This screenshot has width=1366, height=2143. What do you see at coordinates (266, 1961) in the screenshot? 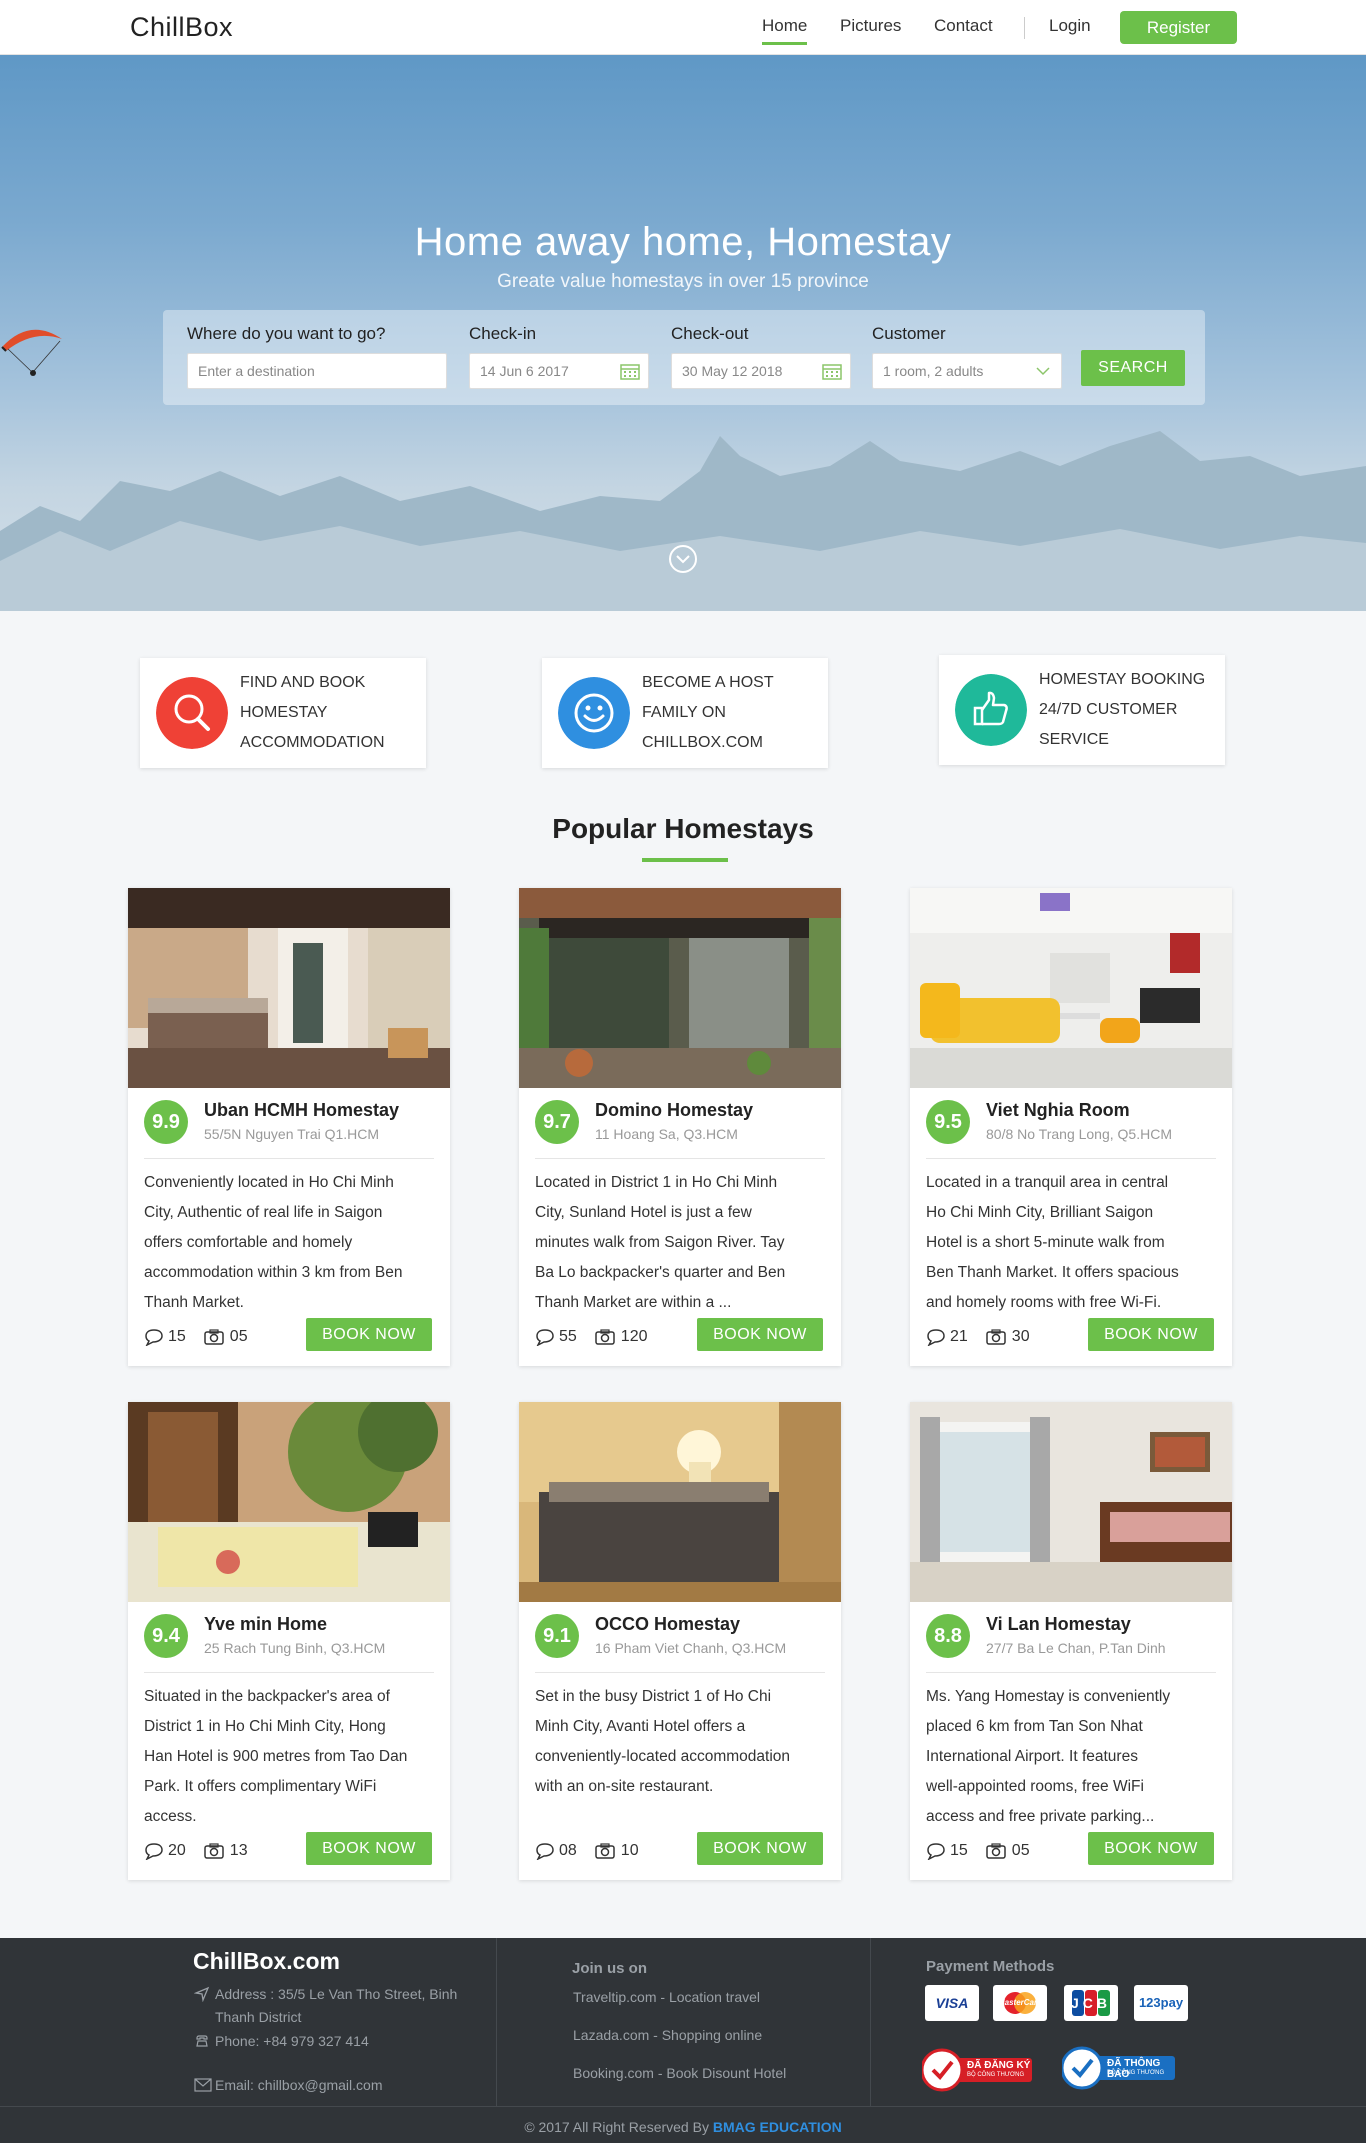
I see `footer-brand: ChillBox.com` at bounding box center [266, 1961].